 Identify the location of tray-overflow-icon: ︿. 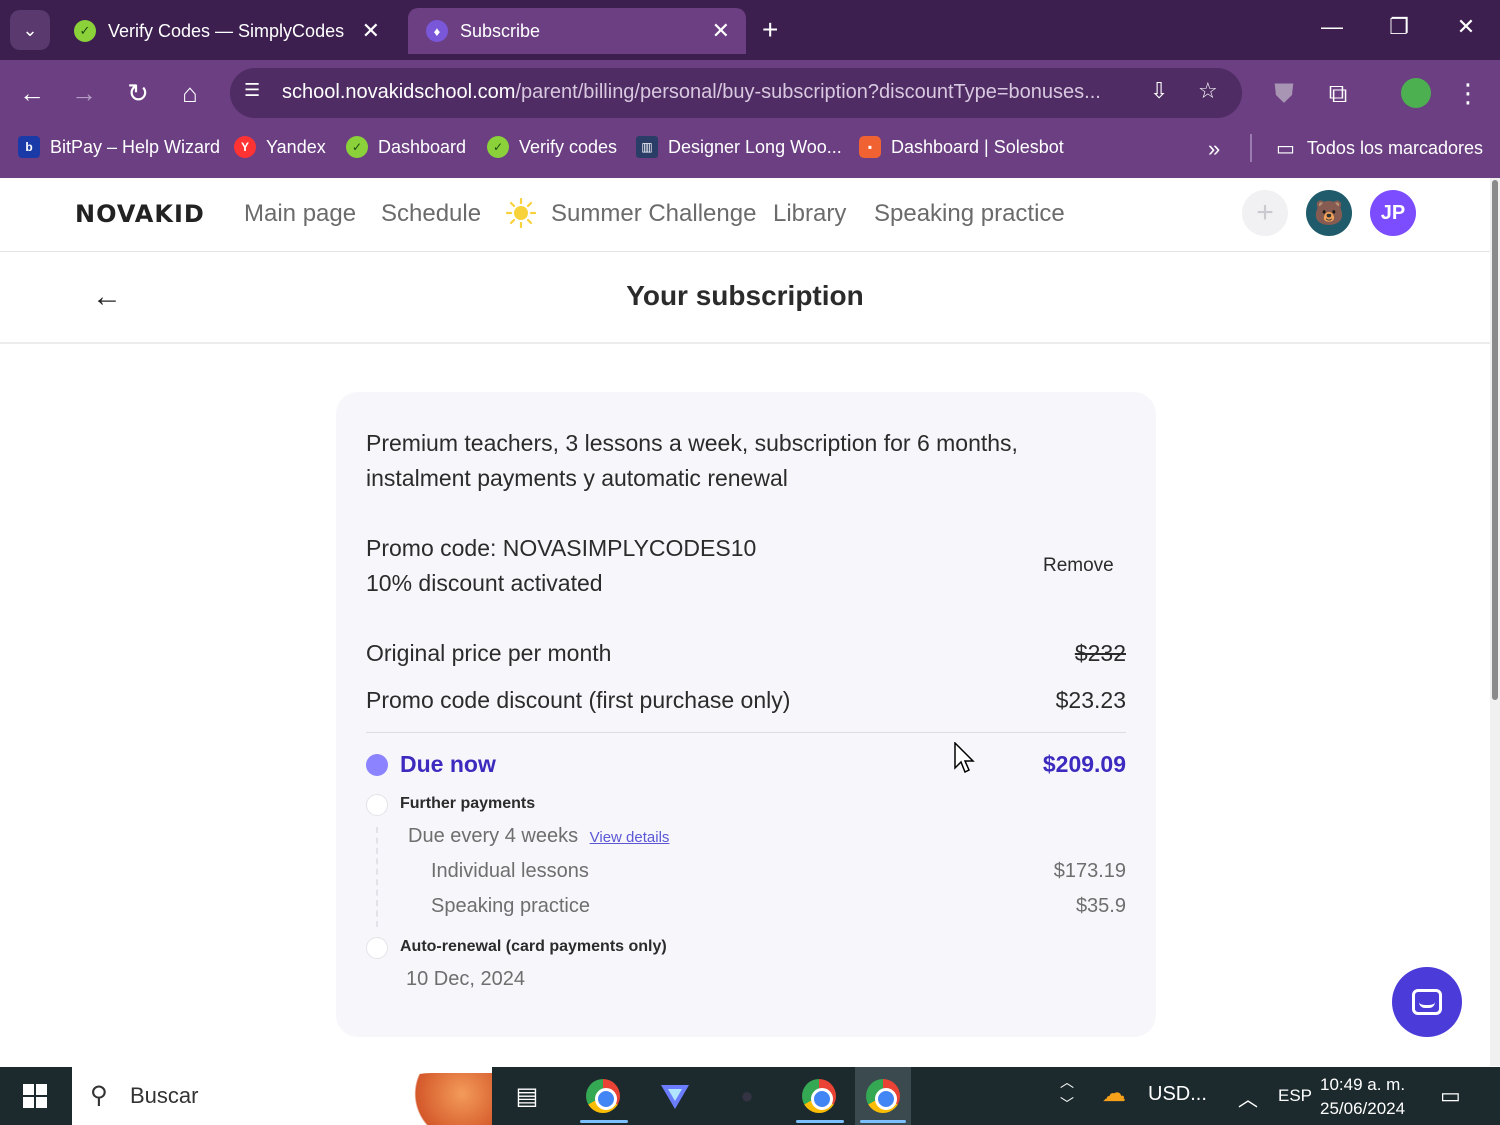
(1248, 1097).